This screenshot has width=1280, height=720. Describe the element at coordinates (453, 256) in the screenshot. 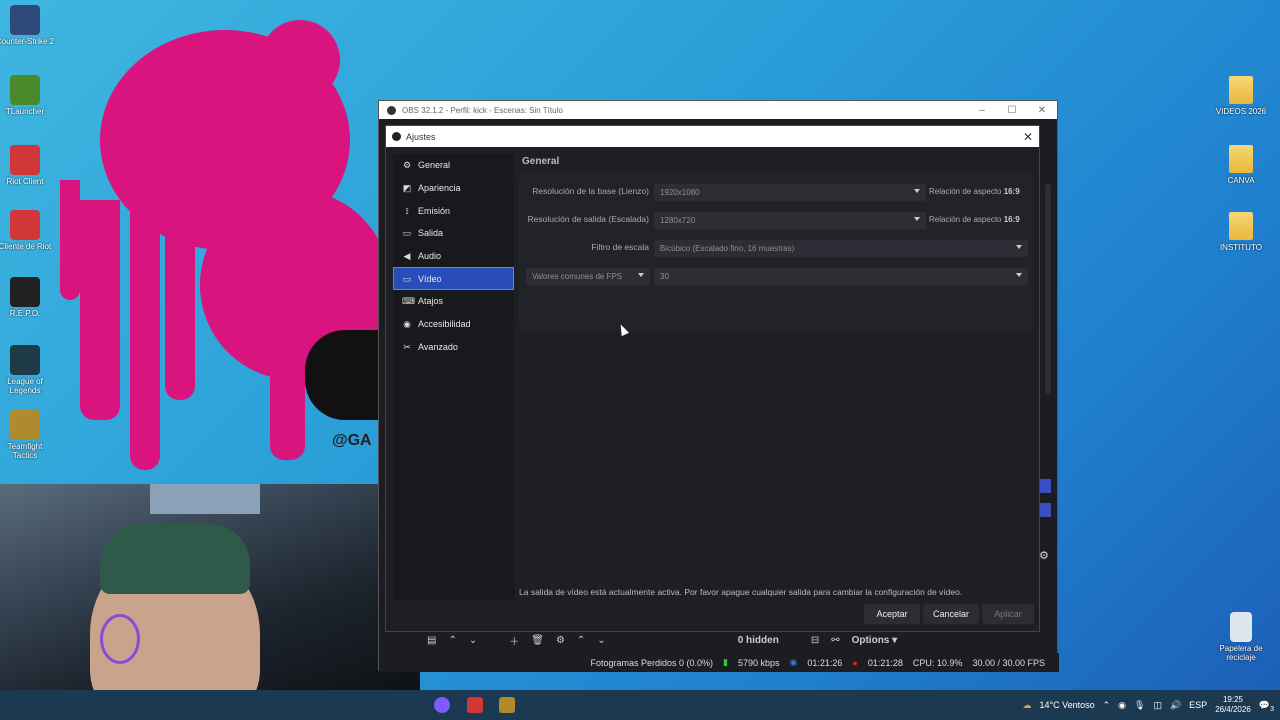

I see `sidebar-item-audio: ◀ Audio` at that location.